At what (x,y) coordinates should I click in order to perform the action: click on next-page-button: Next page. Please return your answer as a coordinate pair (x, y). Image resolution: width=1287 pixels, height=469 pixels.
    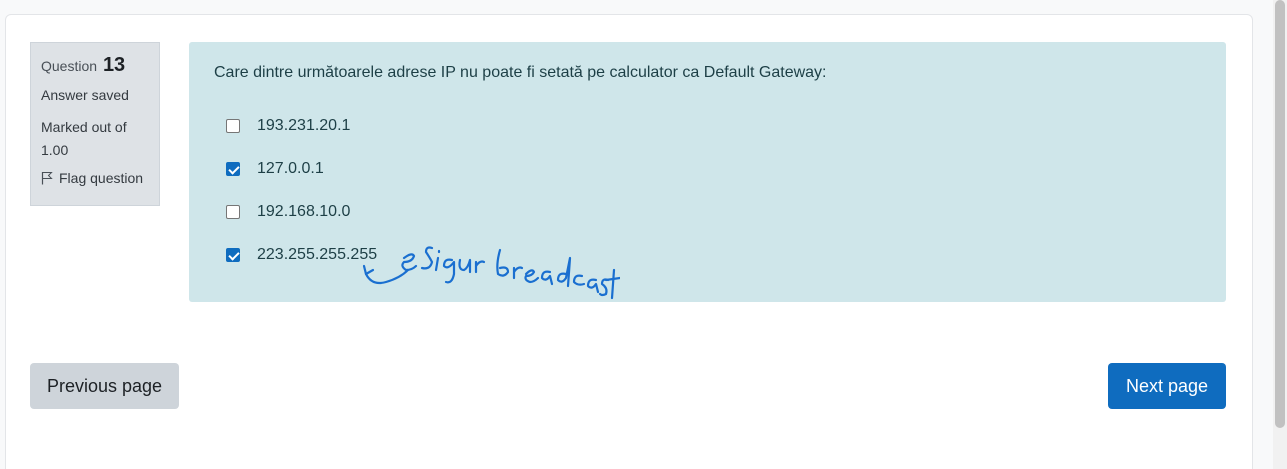
    Looking at the image, I should click on (1167, 386).